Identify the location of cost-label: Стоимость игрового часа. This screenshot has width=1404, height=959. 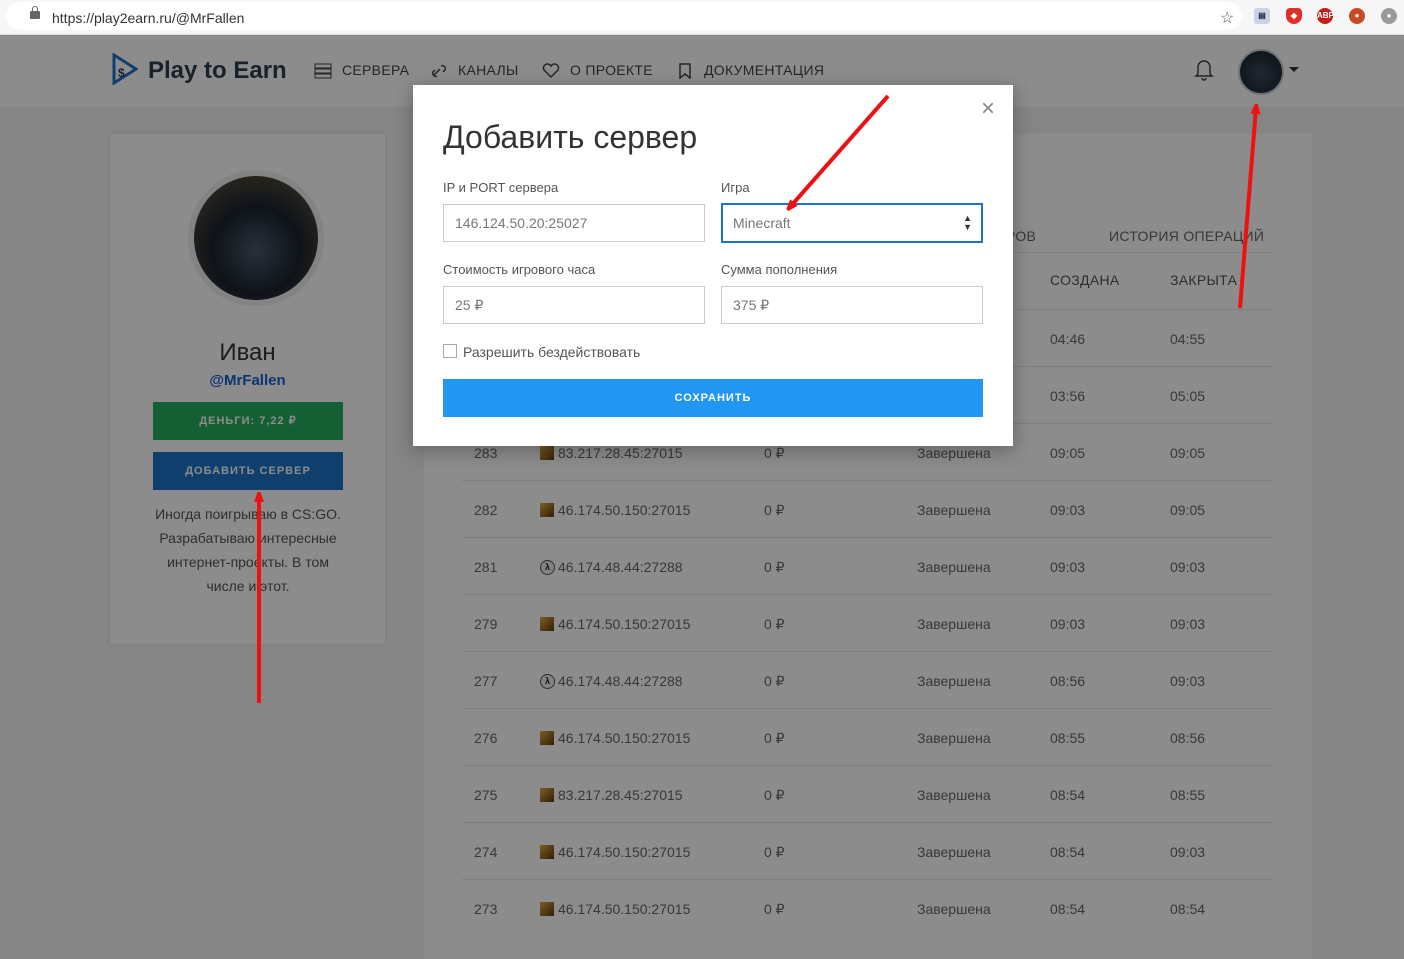
(519, 269).